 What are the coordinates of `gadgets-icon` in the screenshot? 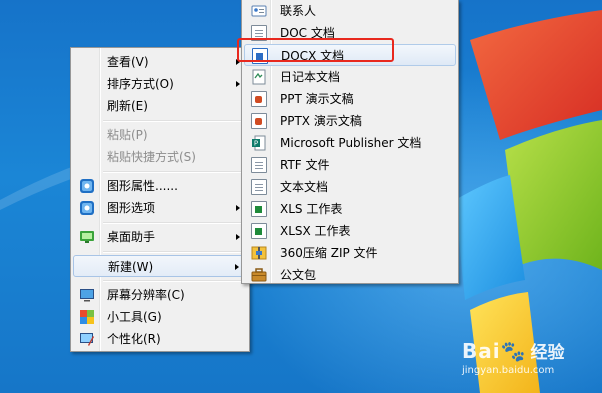 It's located at (87, 317).